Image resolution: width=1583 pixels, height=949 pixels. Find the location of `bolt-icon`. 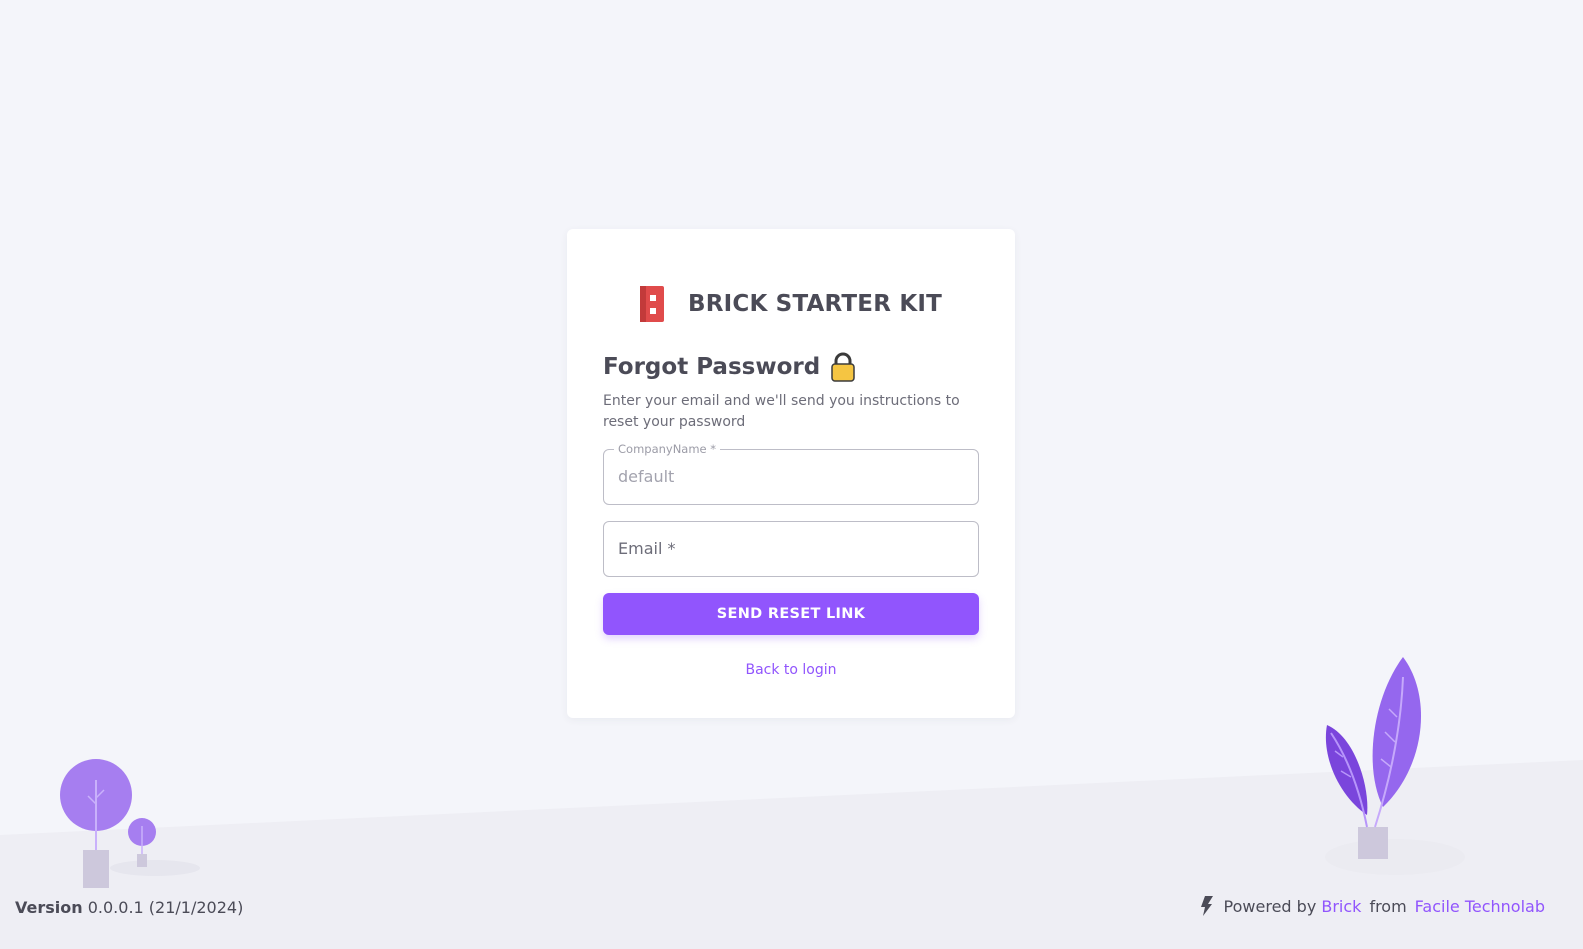

bolt-icon is located at coordinates (1206, 906).